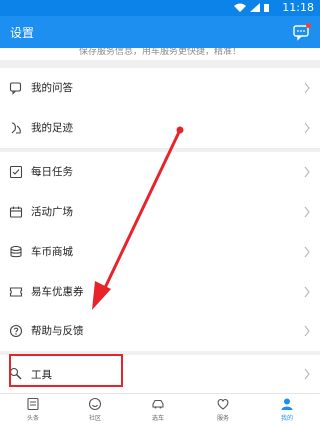 This screenshot has width=320, height=428. What do you see at coordinates (287, 412) in the screenshot?
I see `tab-mine: 我的` at bounding box center [287, 412].